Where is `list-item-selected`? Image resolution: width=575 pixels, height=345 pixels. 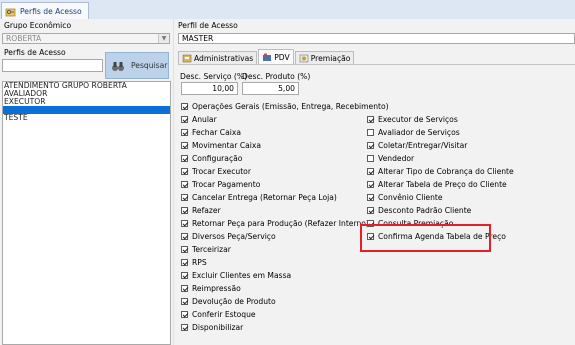
list-item-selected is located at coordinates (86, 110).